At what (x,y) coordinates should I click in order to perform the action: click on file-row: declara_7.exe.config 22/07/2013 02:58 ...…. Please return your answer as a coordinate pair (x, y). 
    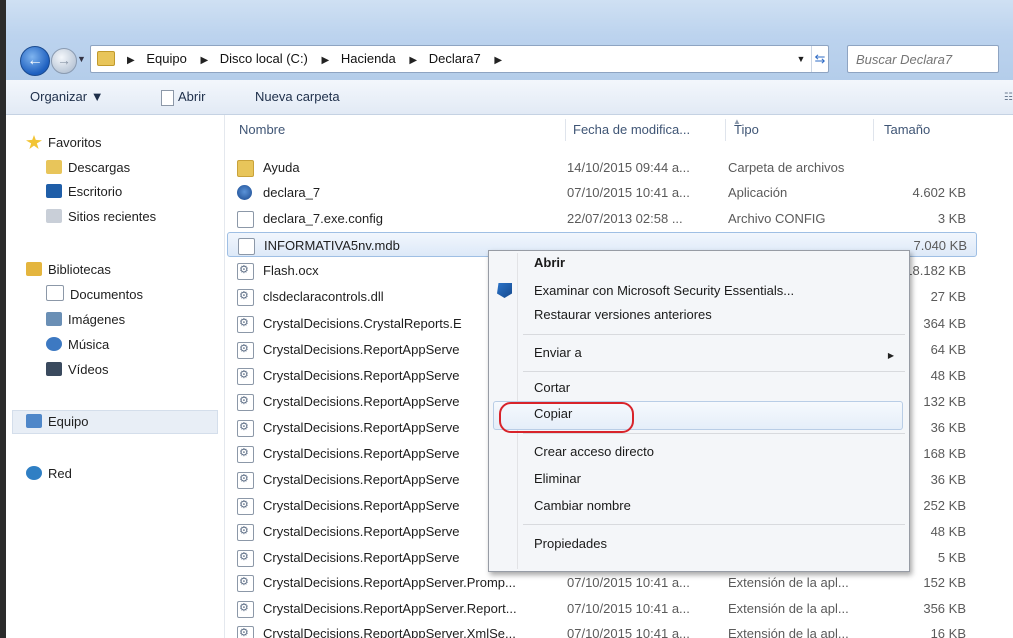
    Looking at the image, I should click on (619, 218).